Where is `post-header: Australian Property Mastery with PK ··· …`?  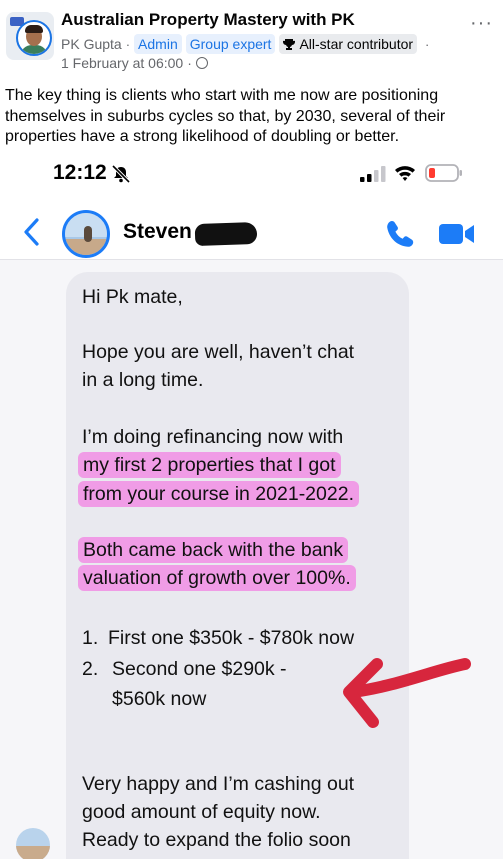
post-header: Australian Property Mastery with PK ··· … is located at coordinates (251, 40).